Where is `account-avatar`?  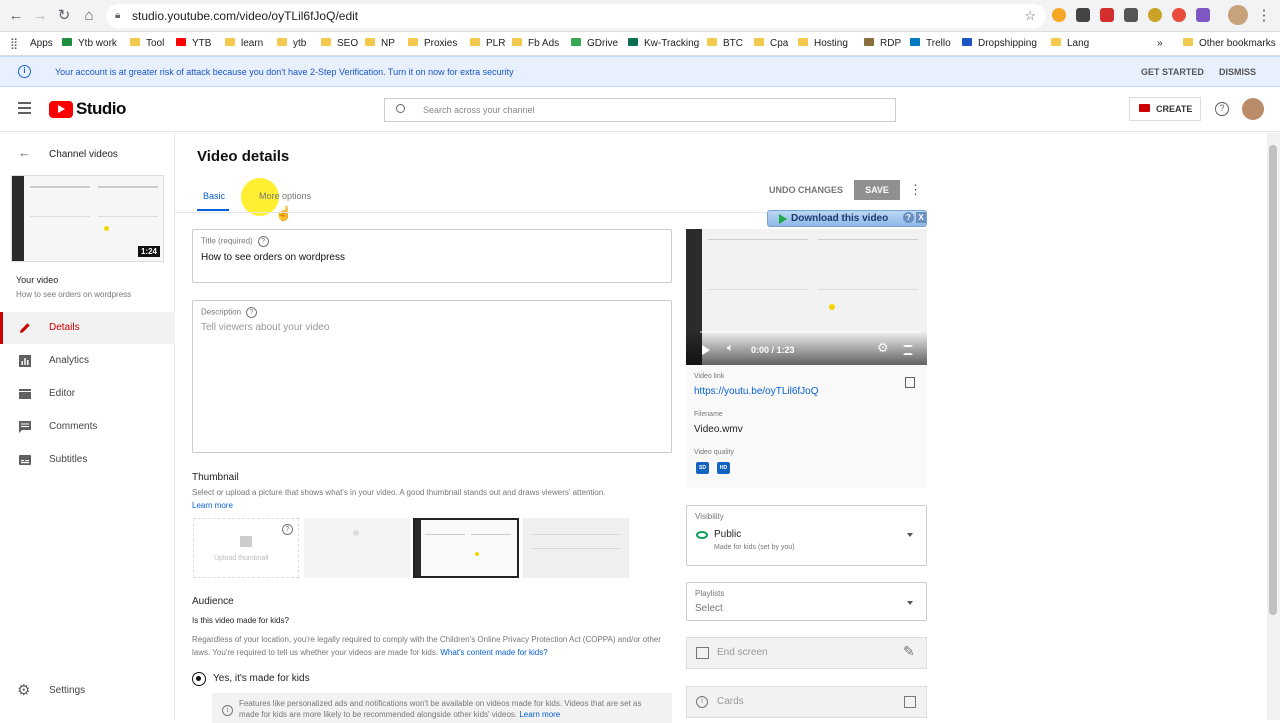
account-avatar is located at coordinates (1253, 109).